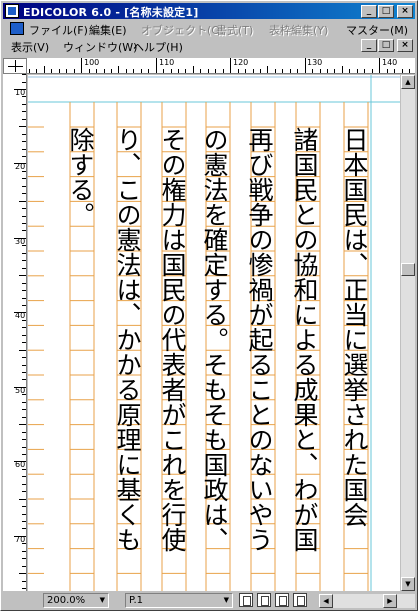 This screenshot has width=418, height=611. Describe the element at coordinates (259, 339) in the screenshot. I see `text-column-3: 再び戦争の惨禍が起ることのないやう` at that location.